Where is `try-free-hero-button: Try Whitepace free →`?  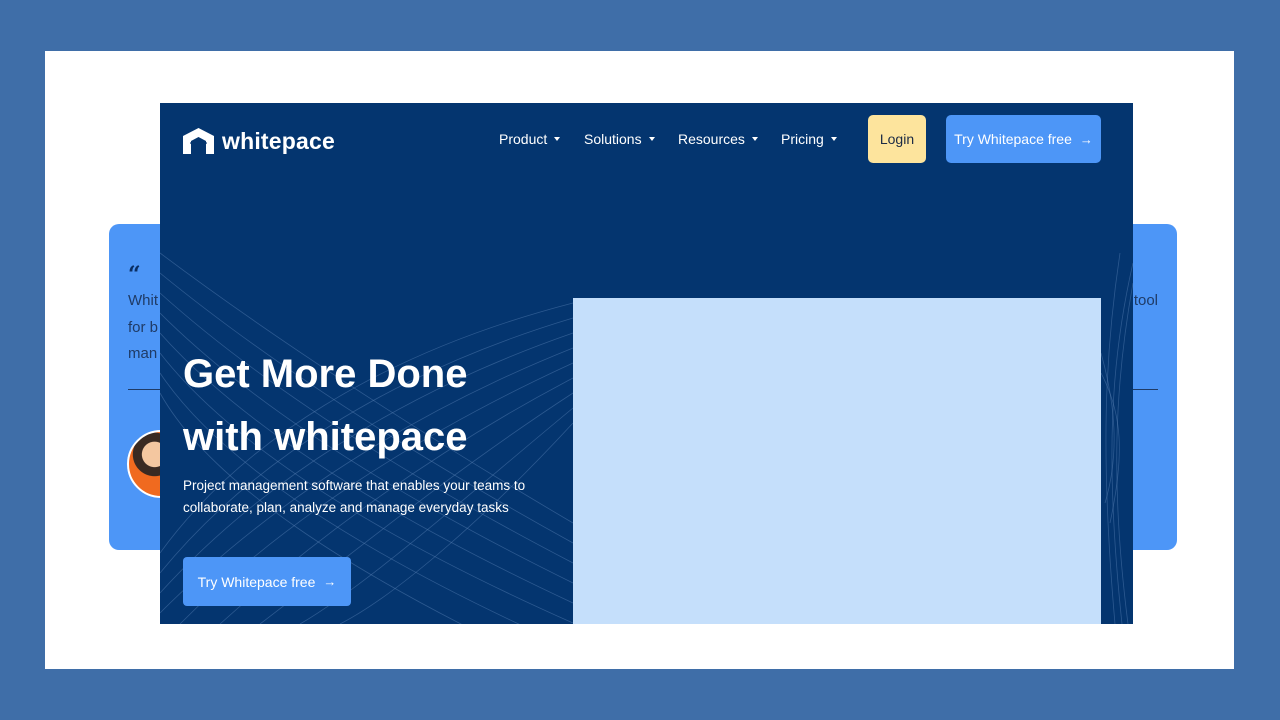
try-free-hero-button: Try Whitepace free → is located at coordinates (267, 581).